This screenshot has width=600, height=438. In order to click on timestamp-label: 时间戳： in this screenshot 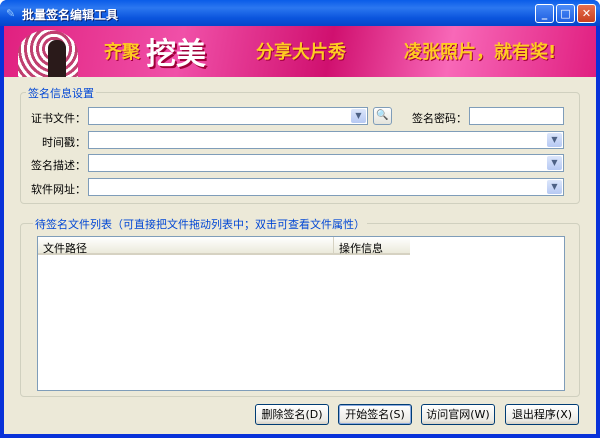, I will do `click(64, 142)`.